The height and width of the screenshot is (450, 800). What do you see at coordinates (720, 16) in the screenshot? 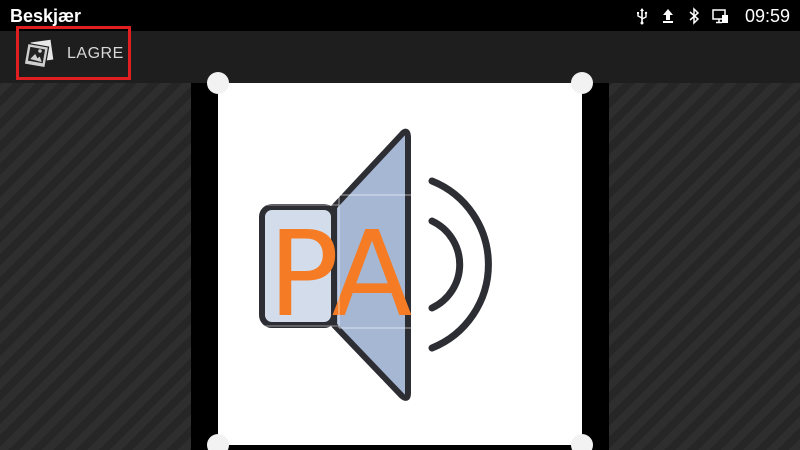
I see `screen-cast-icon` at bounding box center [720, 16].